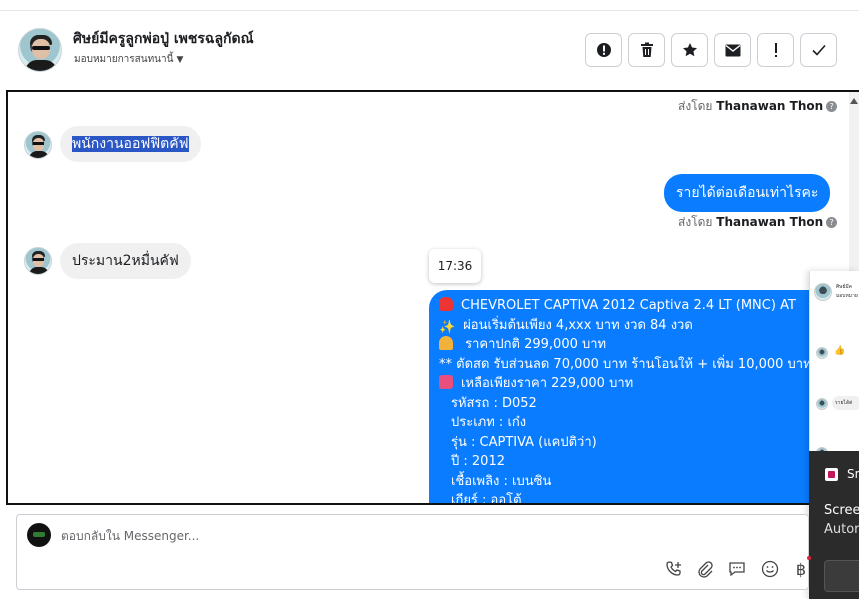  What do you see at coordinates (124, 59) in the screenshot?
I see `assign-label: มอบหมายการสนทนานี้` at bounding box center [124, 59].